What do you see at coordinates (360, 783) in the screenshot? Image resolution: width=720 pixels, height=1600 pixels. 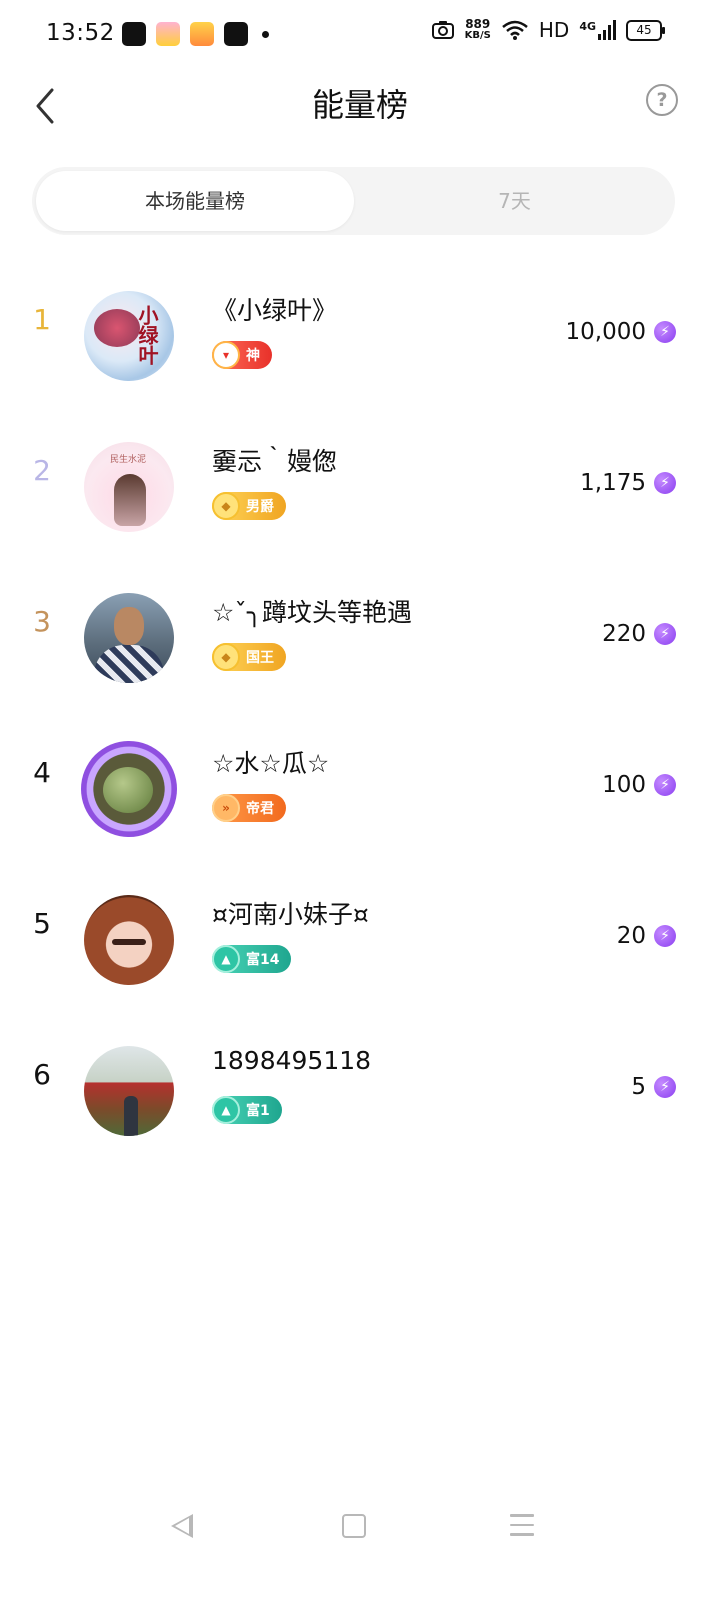 I see `ranking-row: 4 ☆水☆瓜☆ » 帝君 100 ⚡` at bounding box center [360, 783].